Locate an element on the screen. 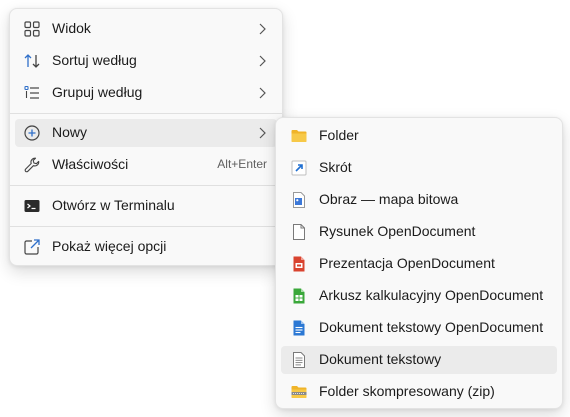 The image size is (570, 417). presentation-icon is located at coordinates (299, 264).